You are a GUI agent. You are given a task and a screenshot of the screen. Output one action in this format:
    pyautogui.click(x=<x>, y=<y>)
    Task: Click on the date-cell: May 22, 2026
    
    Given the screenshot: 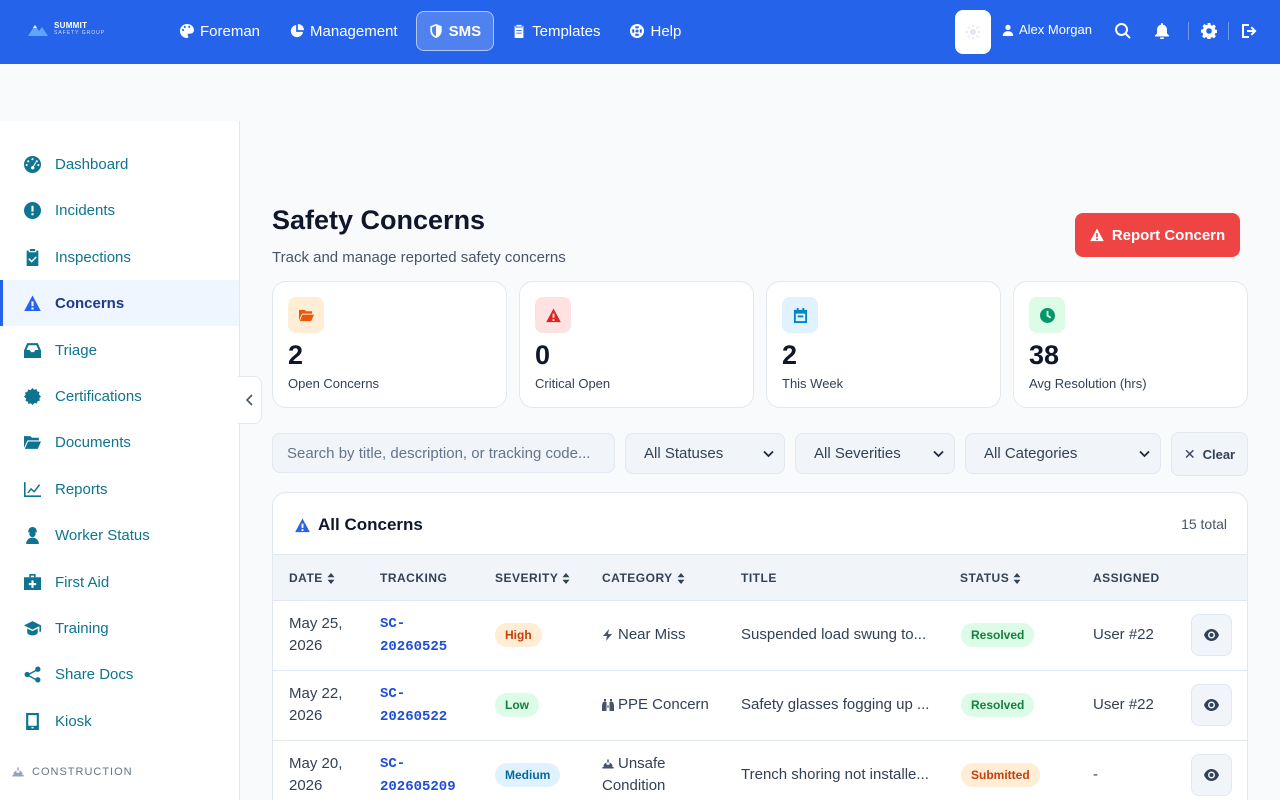 What is the action you would take?
    pyautogui.click(x=315, y=705)
    